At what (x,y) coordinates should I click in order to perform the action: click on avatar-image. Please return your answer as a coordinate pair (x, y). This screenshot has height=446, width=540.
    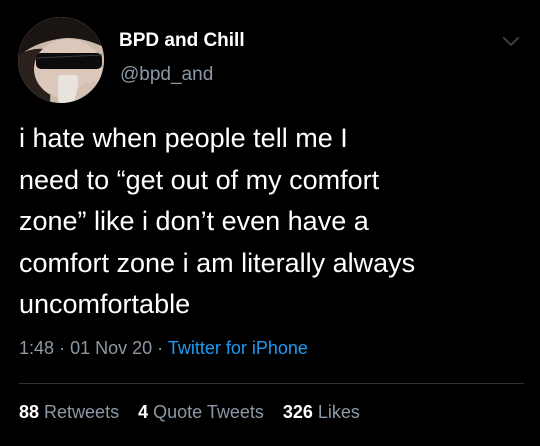
    Looking at the image, I should click on (61, 60).